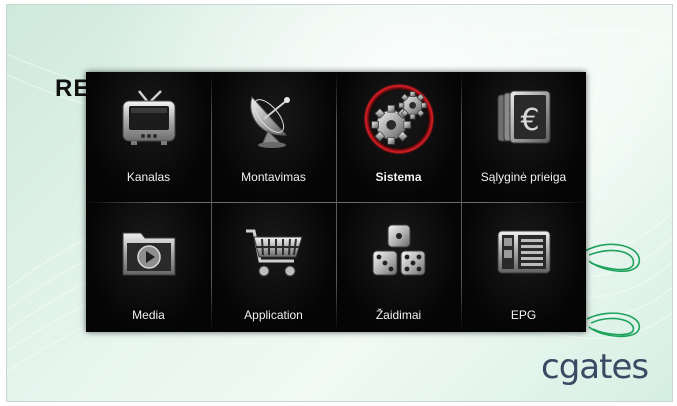 The height and width of the screenshot is (406, 677). Describe the element at coordinates (148, 315) in the screenshot. I see `menu-item-label: Media` at that location.